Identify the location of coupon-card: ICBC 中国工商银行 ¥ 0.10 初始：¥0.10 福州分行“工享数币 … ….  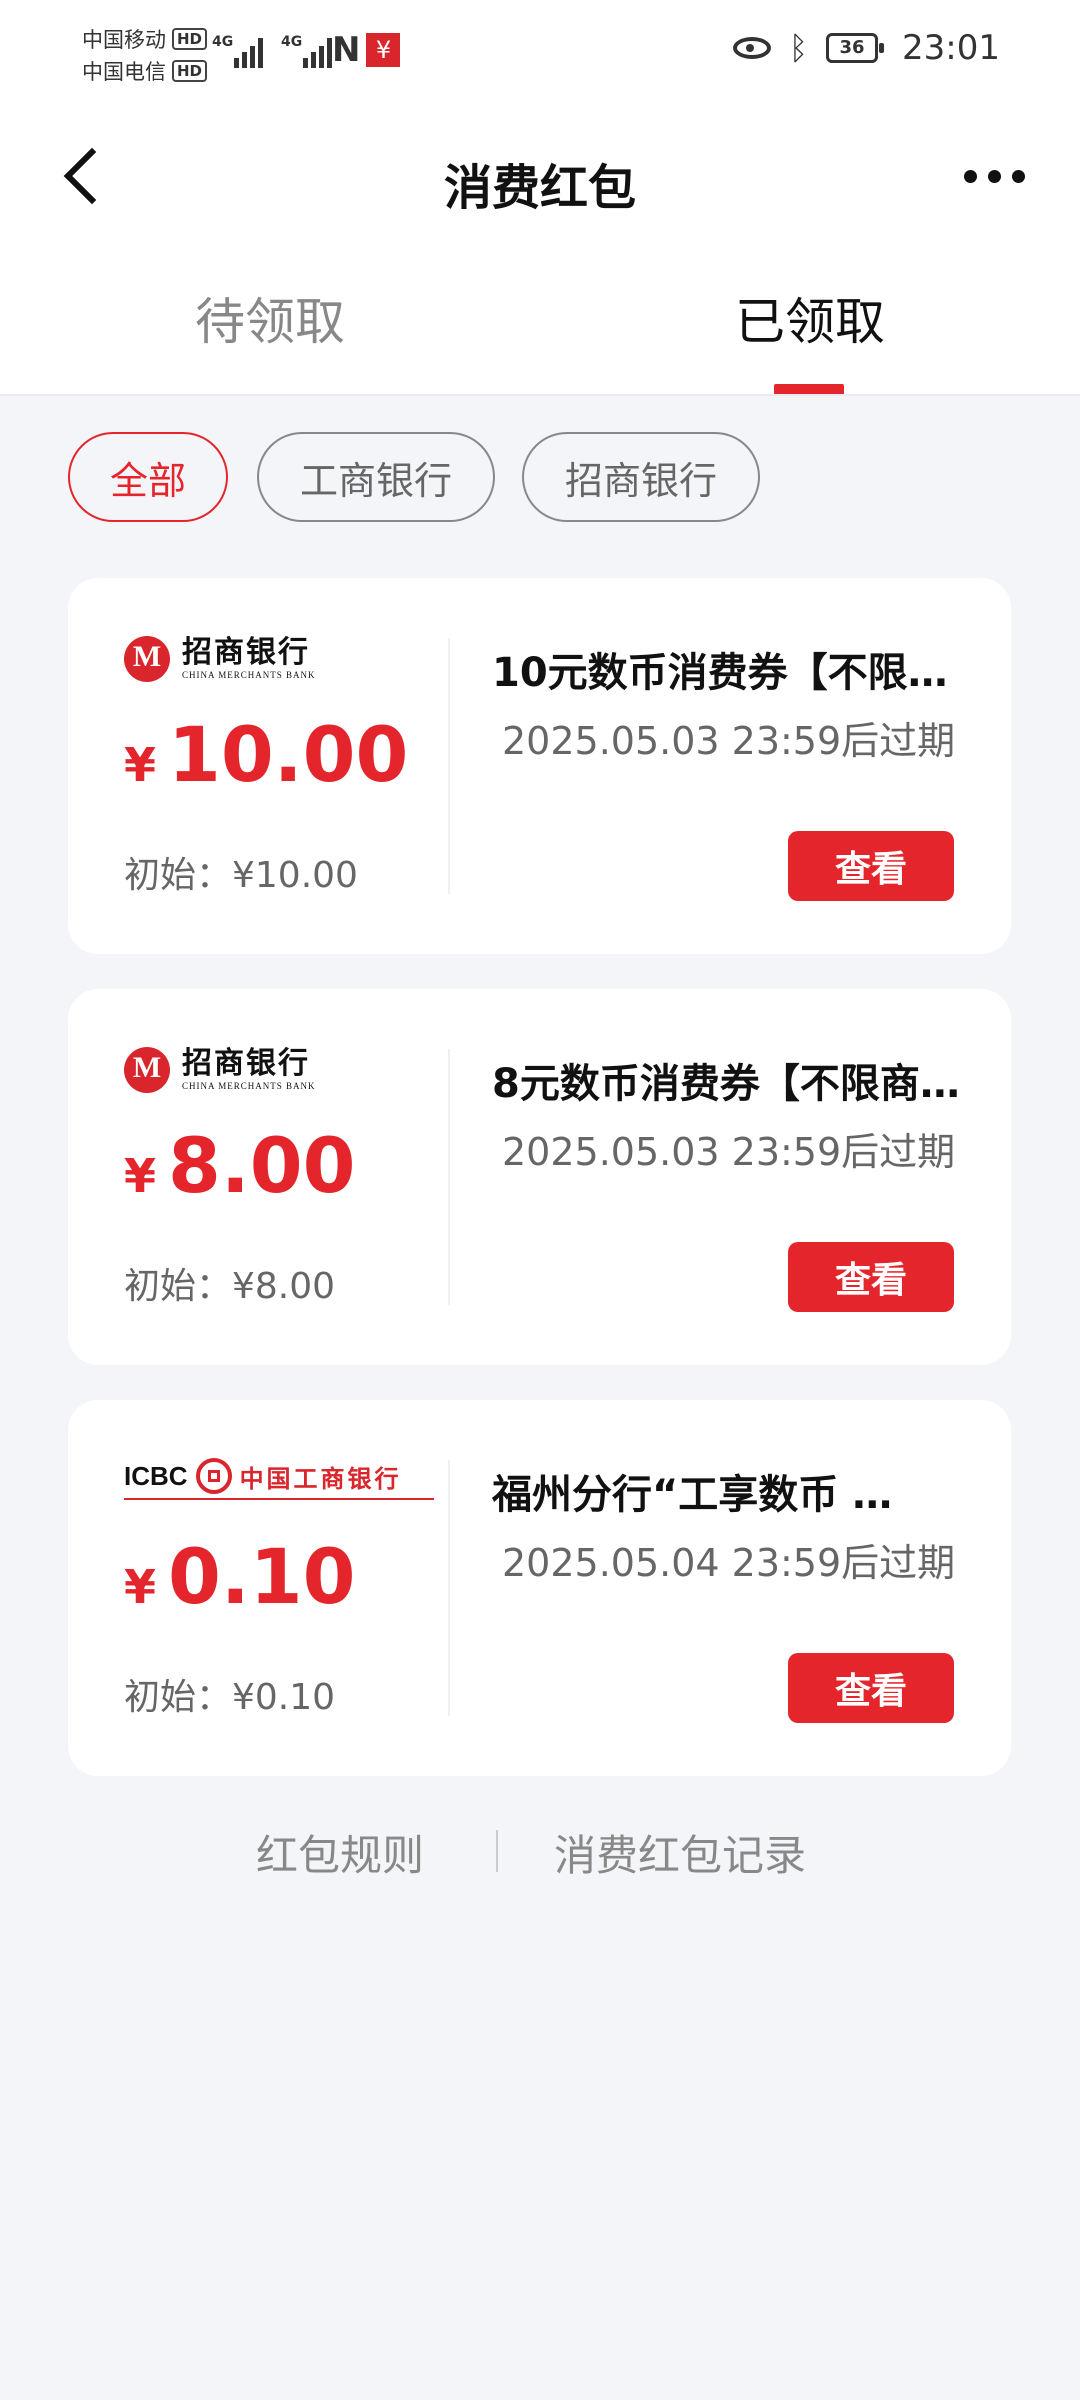
(539, 1588).